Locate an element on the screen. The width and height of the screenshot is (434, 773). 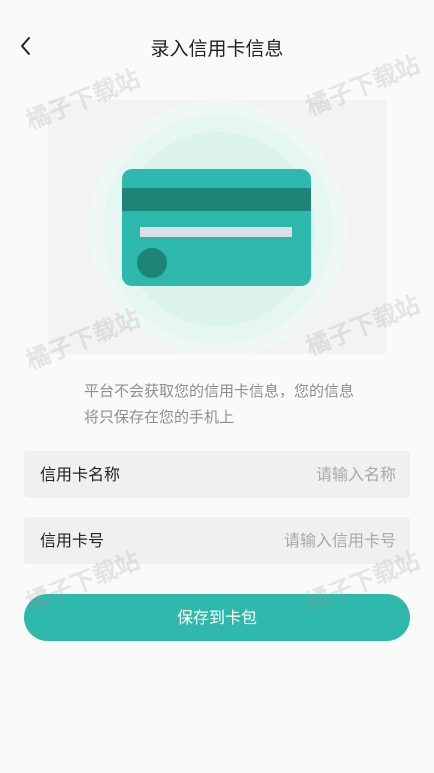
card-name-label: 信用卡名称 is located at coordinates (80, 474).